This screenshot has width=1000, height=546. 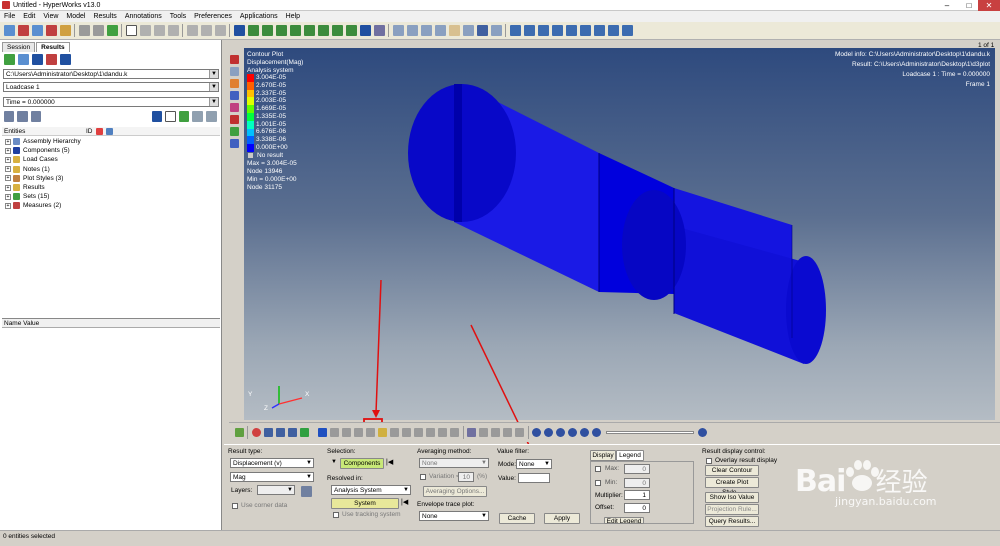 I want to click on overlay-checkbox, so click(x=709, y=461).